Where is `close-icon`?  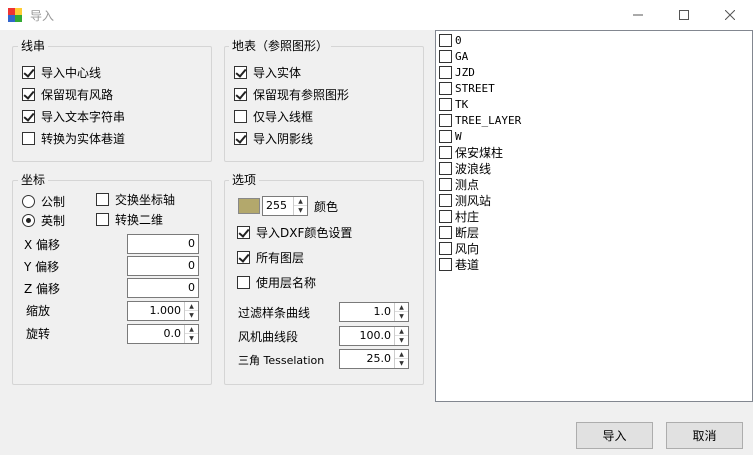
close-icon is located at coordinates (730, 15).